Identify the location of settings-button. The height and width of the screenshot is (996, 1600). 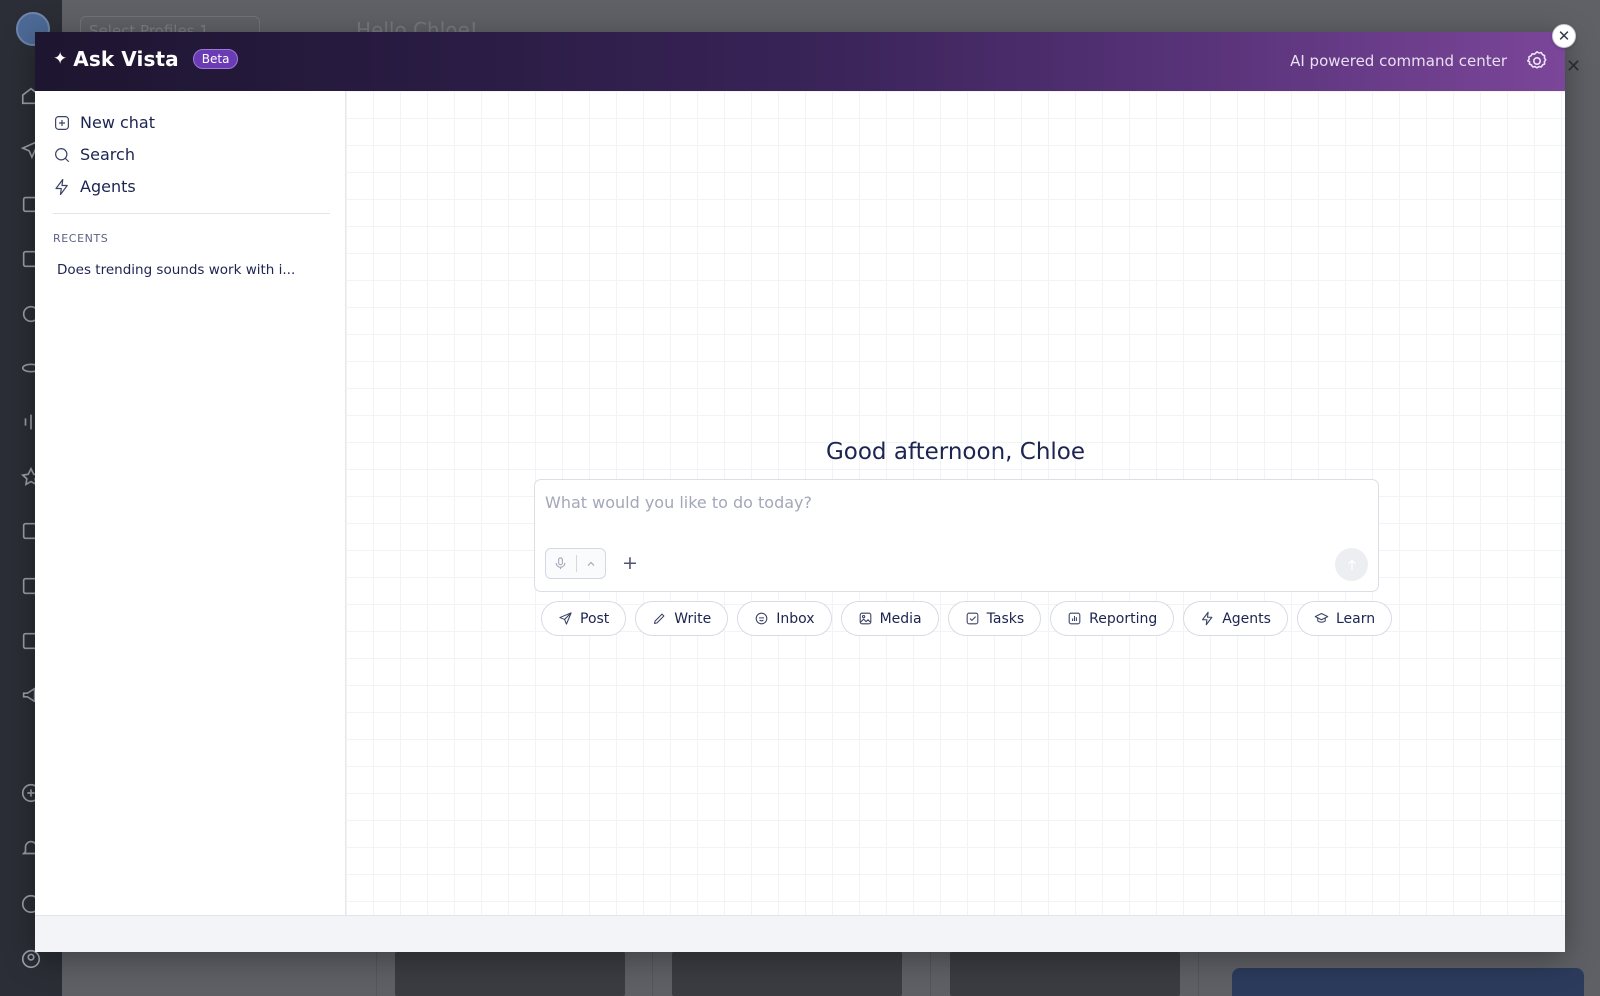
(1537, 61).